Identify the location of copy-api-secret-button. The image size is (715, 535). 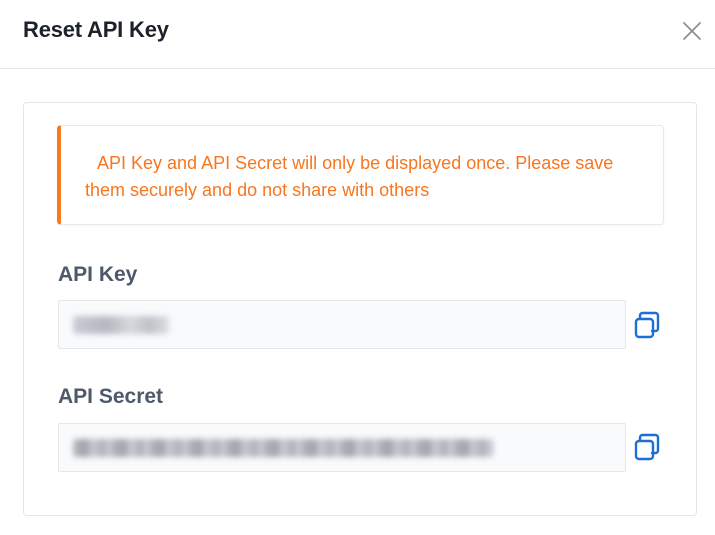
(647, 447).